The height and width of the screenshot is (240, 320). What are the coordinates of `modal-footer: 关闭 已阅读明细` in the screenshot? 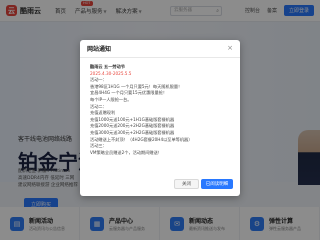 It's located at (160, 185).